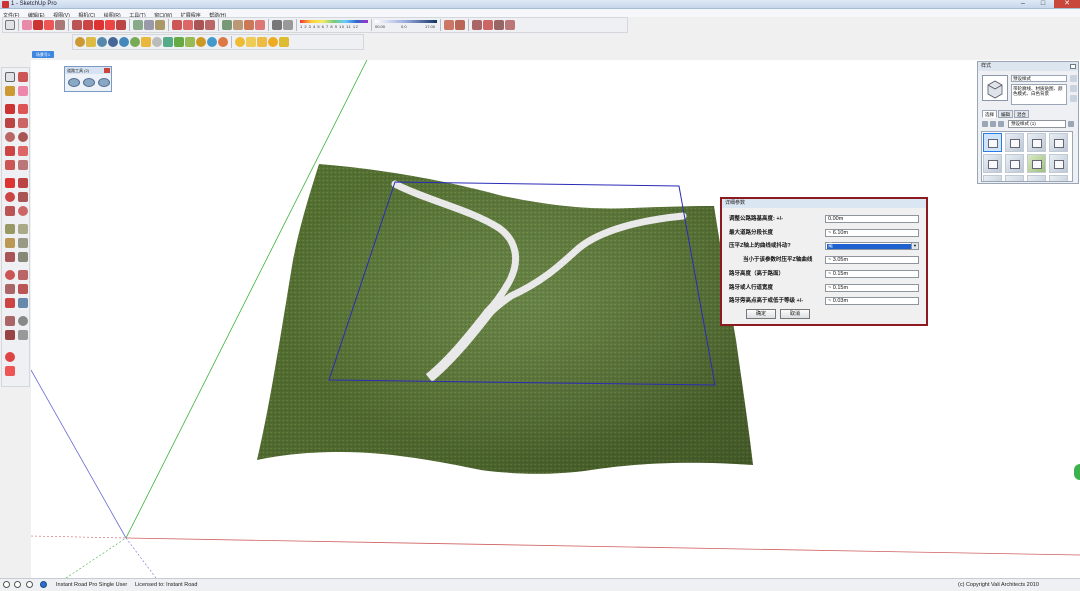 This screenshot has width=1080, height=591. I want to click on line-icon, so click(10, 109).